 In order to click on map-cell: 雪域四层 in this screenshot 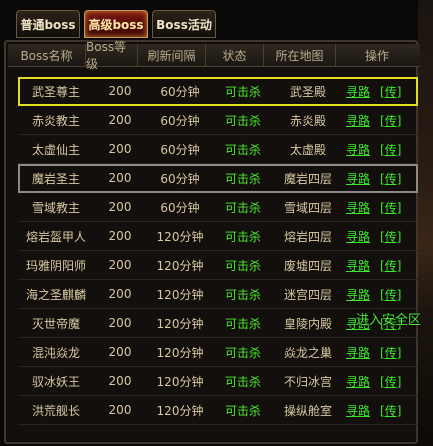, I will do `click(307, 207)`.